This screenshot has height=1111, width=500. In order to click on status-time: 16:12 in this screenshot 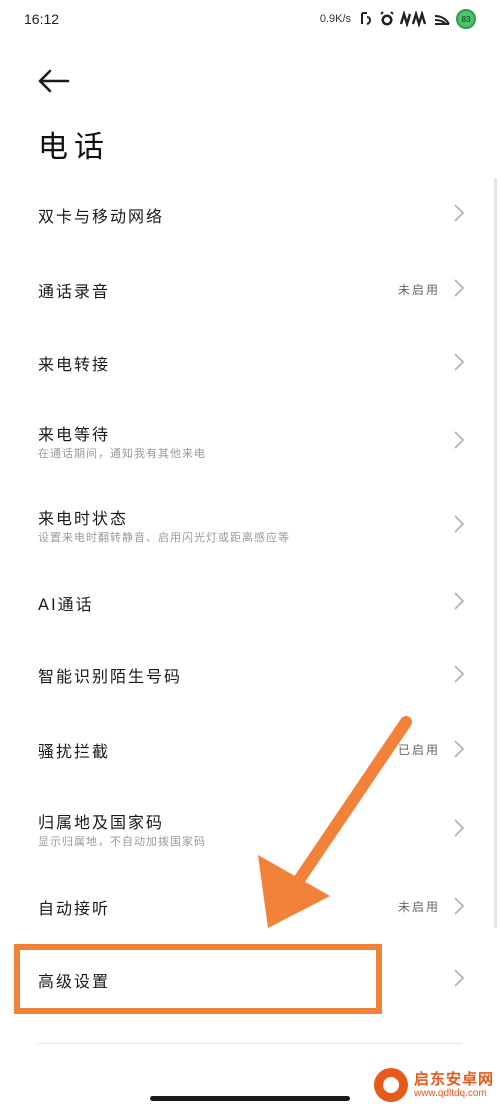, I will do `click(42, 19)`.